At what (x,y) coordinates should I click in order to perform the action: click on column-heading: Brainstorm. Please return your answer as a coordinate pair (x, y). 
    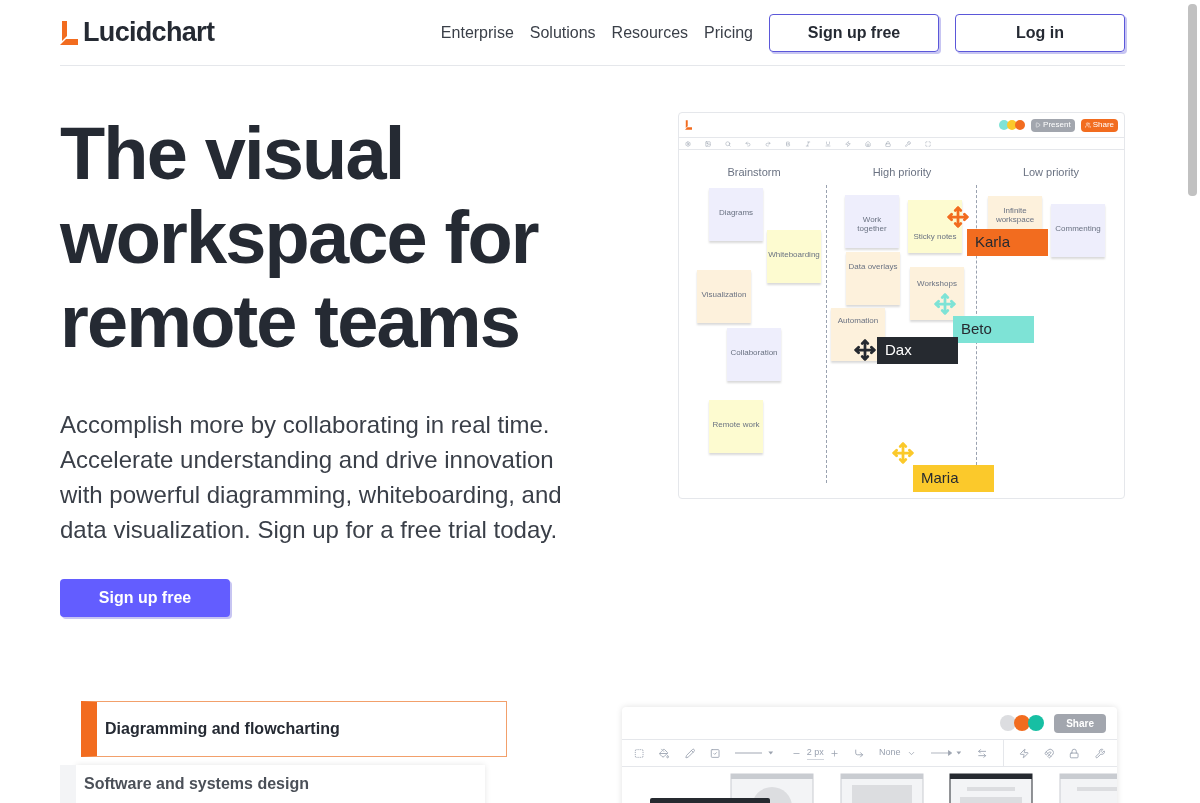
    Looking at the image, I should click on (754, 172).